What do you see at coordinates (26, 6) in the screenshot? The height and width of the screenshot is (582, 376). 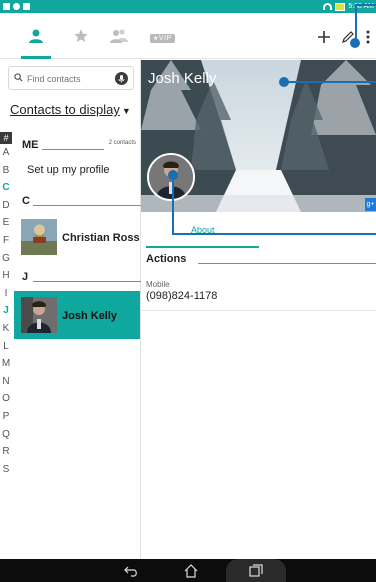 I see `gallery-icon` at bounding box center [26, 6].